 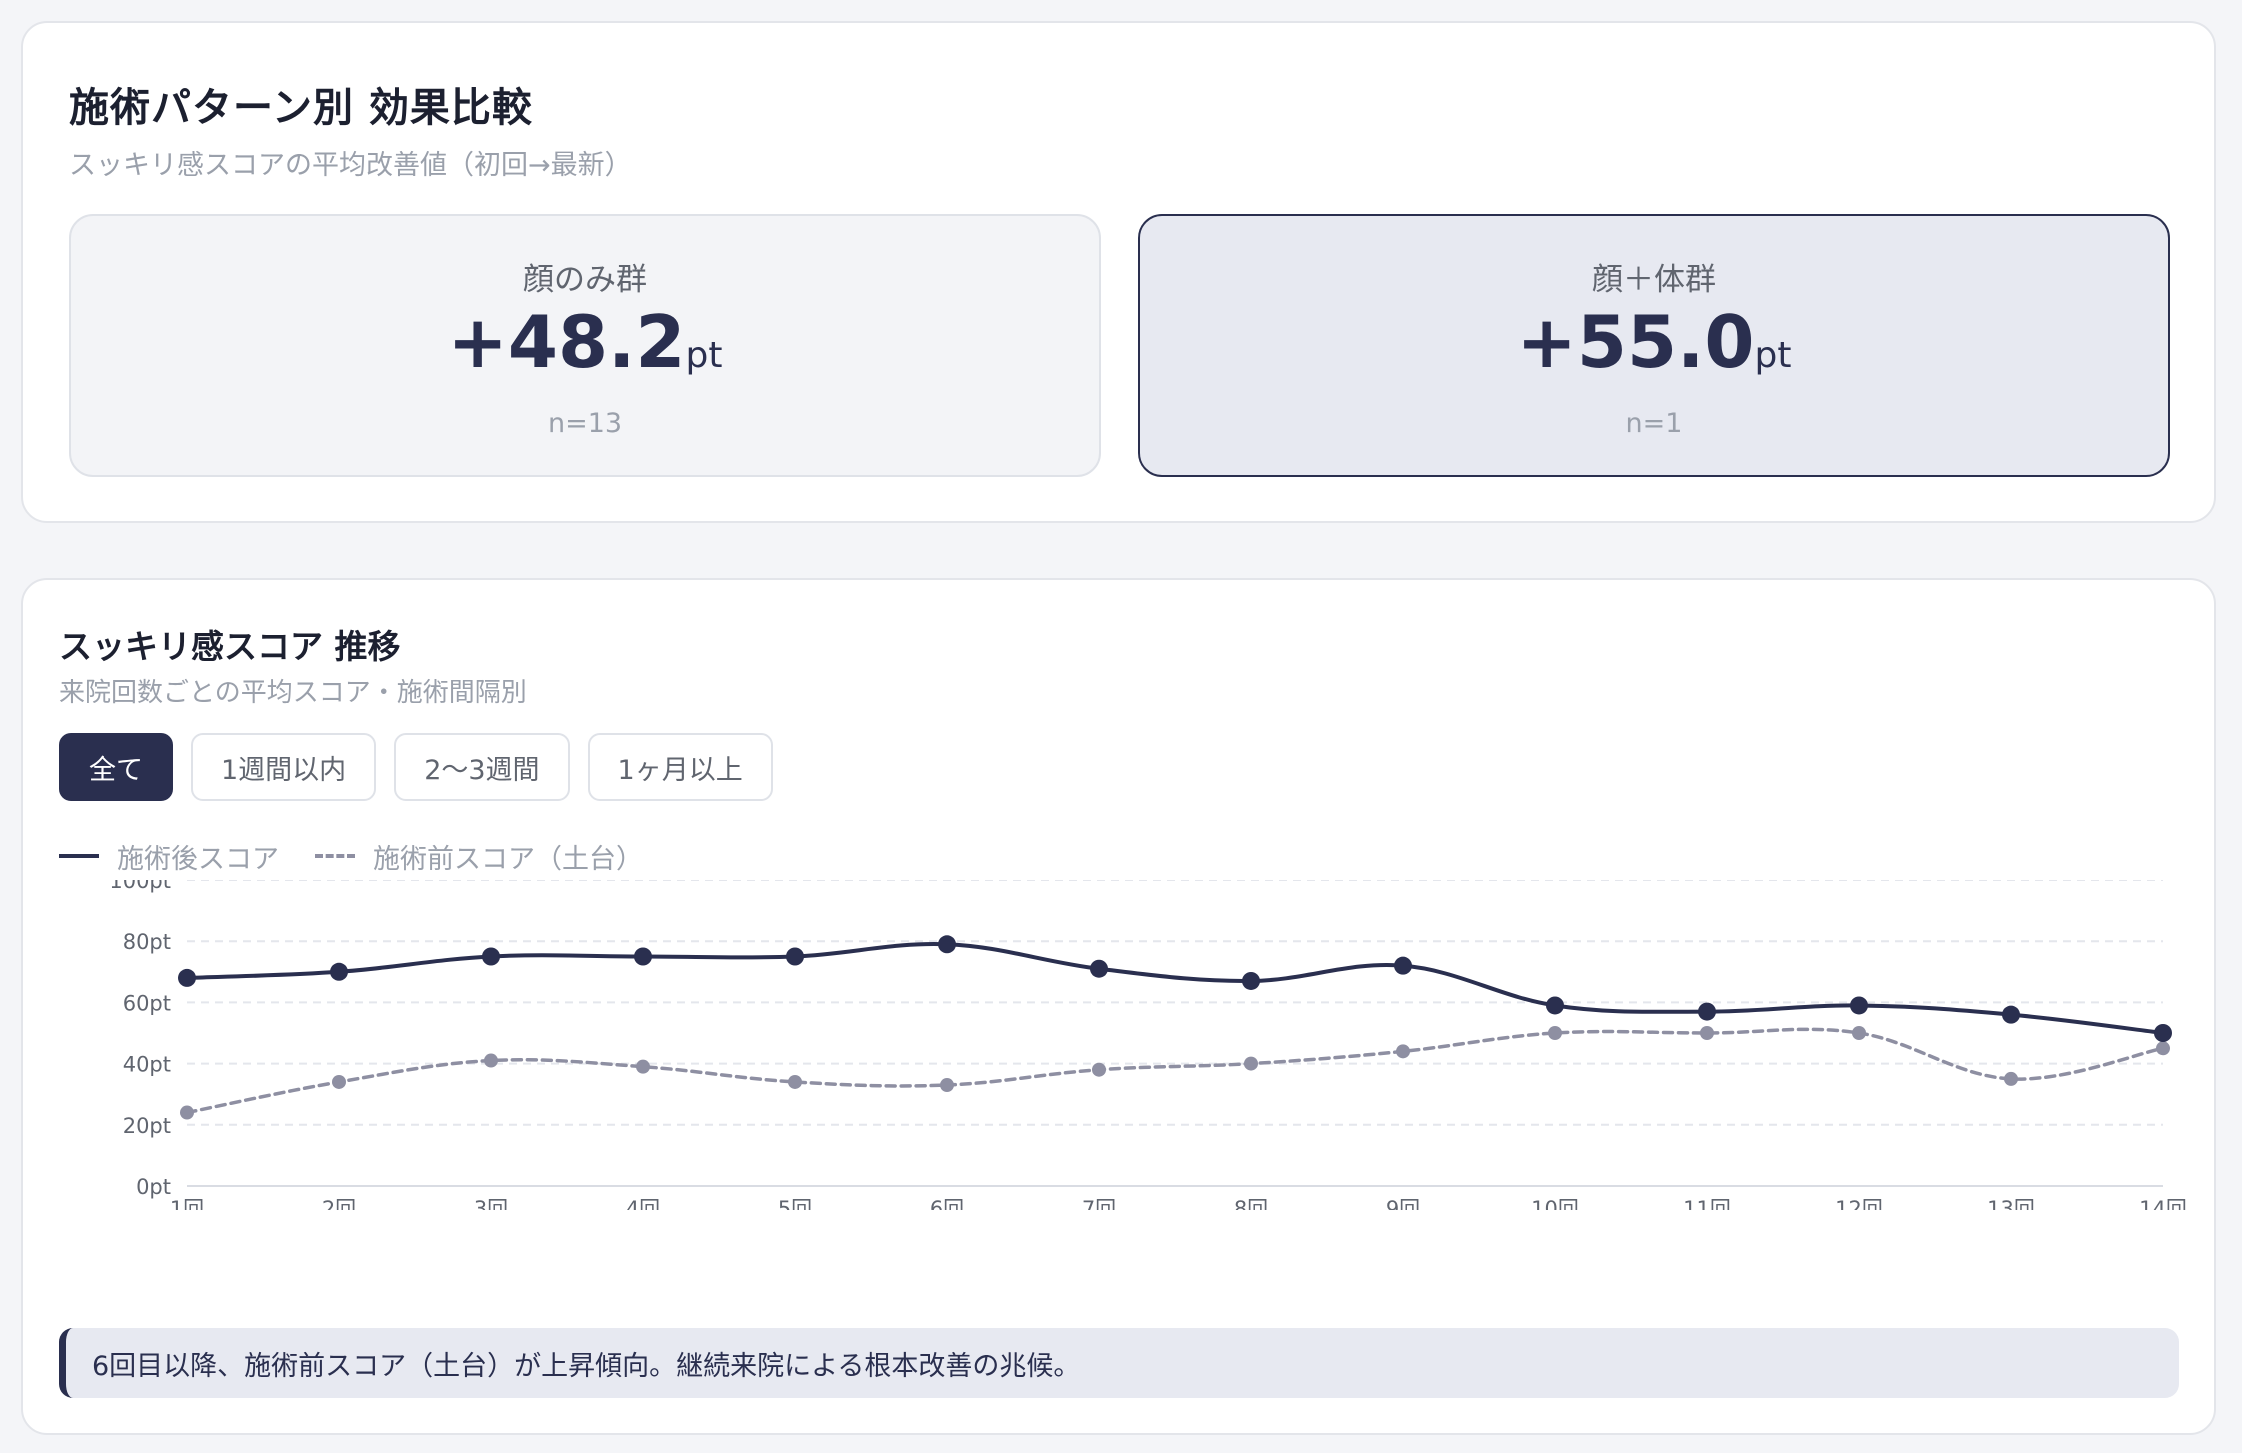 What do you see at coordinates (147, 1065) in the screenshot?
I see `y-tick-label: 40pt` at bounding box center [147, 1065].